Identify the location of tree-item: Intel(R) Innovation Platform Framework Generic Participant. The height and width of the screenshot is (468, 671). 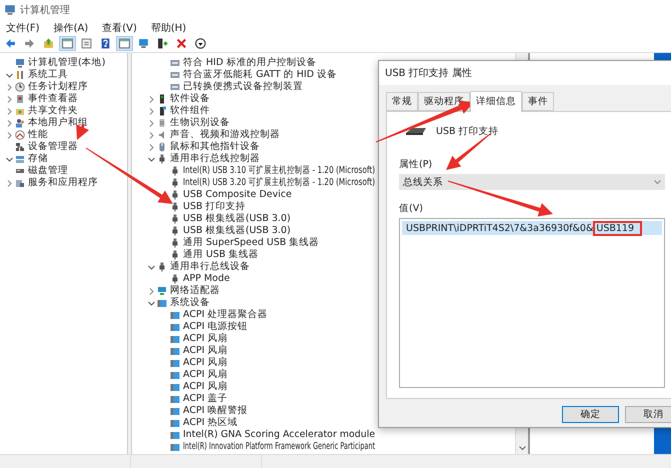
(279, 447).